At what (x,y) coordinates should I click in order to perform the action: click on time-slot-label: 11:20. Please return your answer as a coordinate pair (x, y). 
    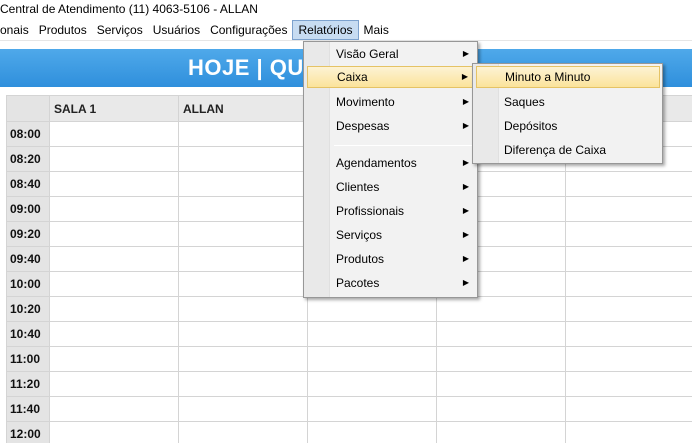
    Looking at the image, I should click on (28, 384).